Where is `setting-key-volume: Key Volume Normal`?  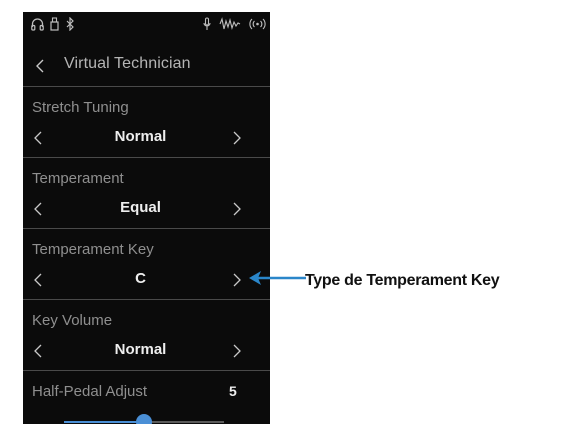 setting-key-volume: Key Volume Normal is located at coordinates (146, 335).